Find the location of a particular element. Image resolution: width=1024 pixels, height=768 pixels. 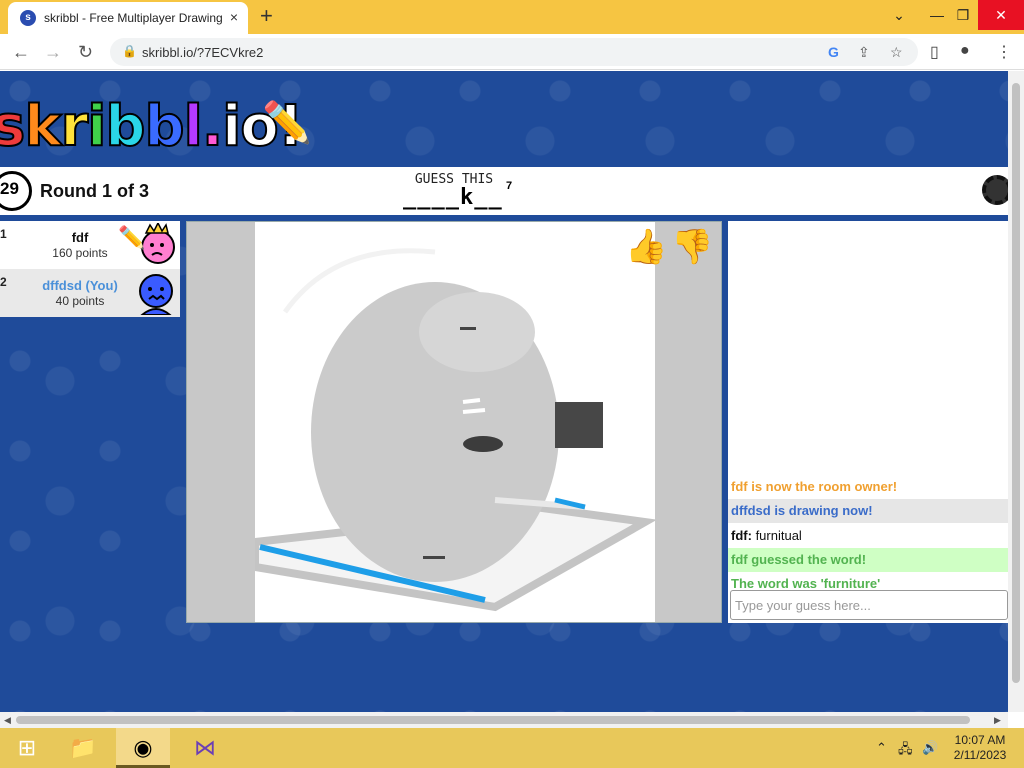

close-tab-icon: × is located at coordinates (234, 17).